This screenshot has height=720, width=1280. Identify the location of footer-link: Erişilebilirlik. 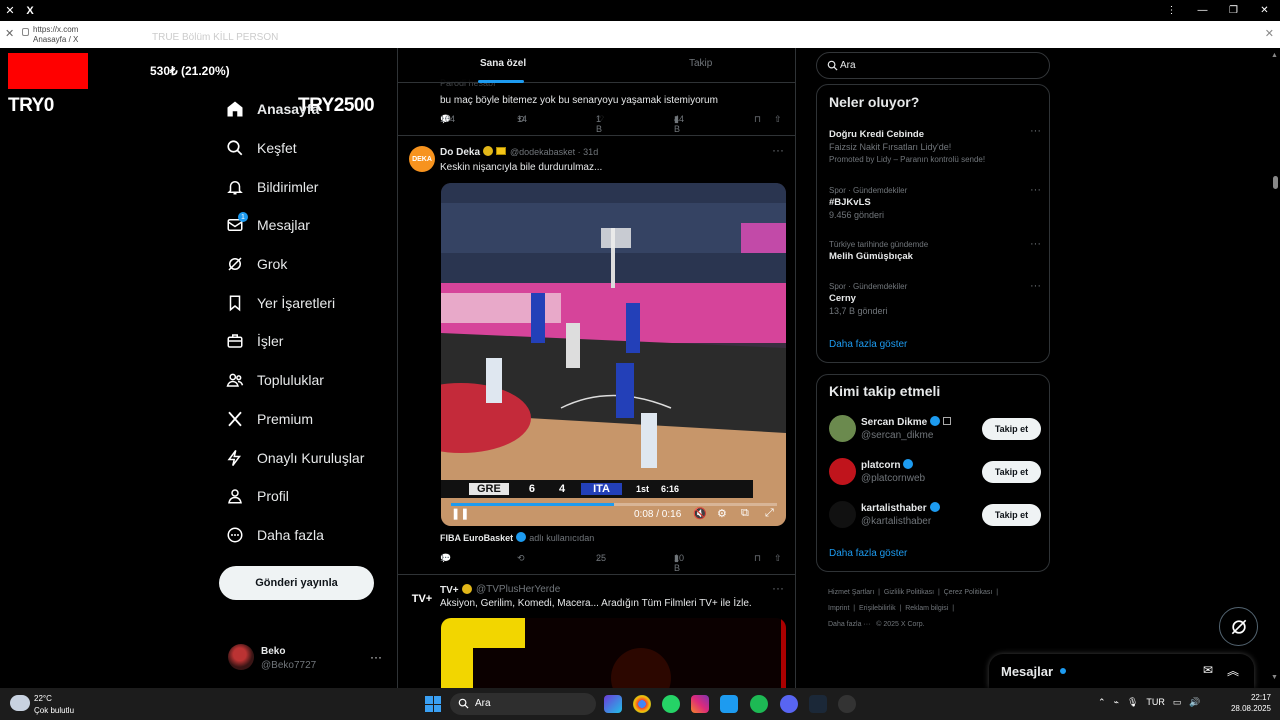
(877, 608).